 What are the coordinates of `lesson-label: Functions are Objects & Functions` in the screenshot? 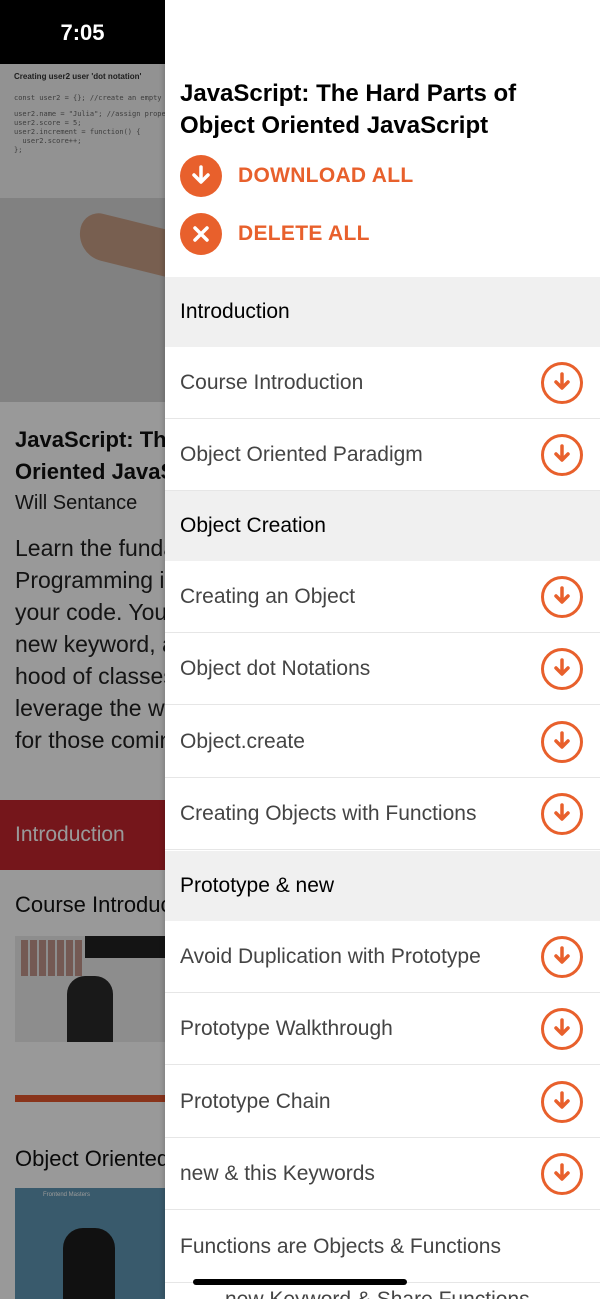 It's located at (340, 1246).